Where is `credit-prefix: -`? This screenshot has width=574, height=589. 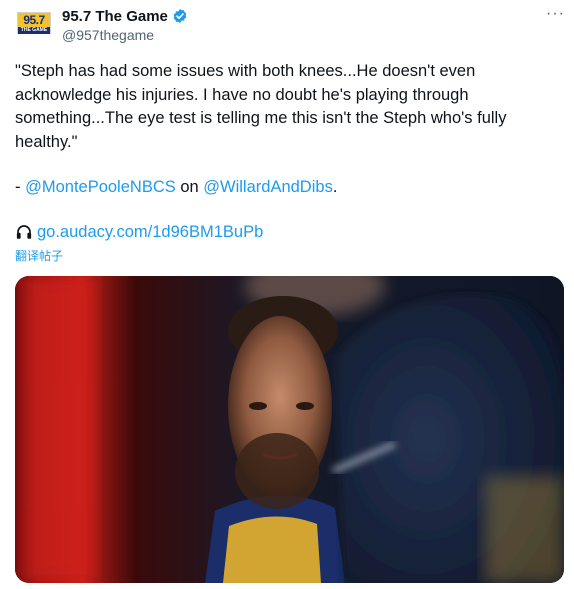 credit-prefix: - is located at coordinates (20, 187).